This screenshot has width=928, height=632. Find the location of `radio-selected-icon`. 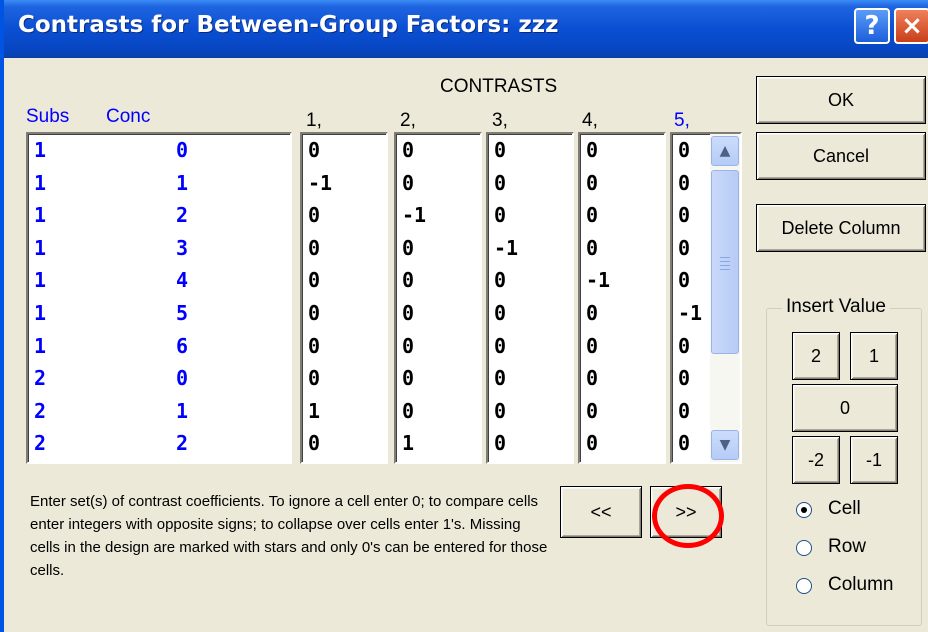

radio-selected-icon is located at coordinates (804, 510).